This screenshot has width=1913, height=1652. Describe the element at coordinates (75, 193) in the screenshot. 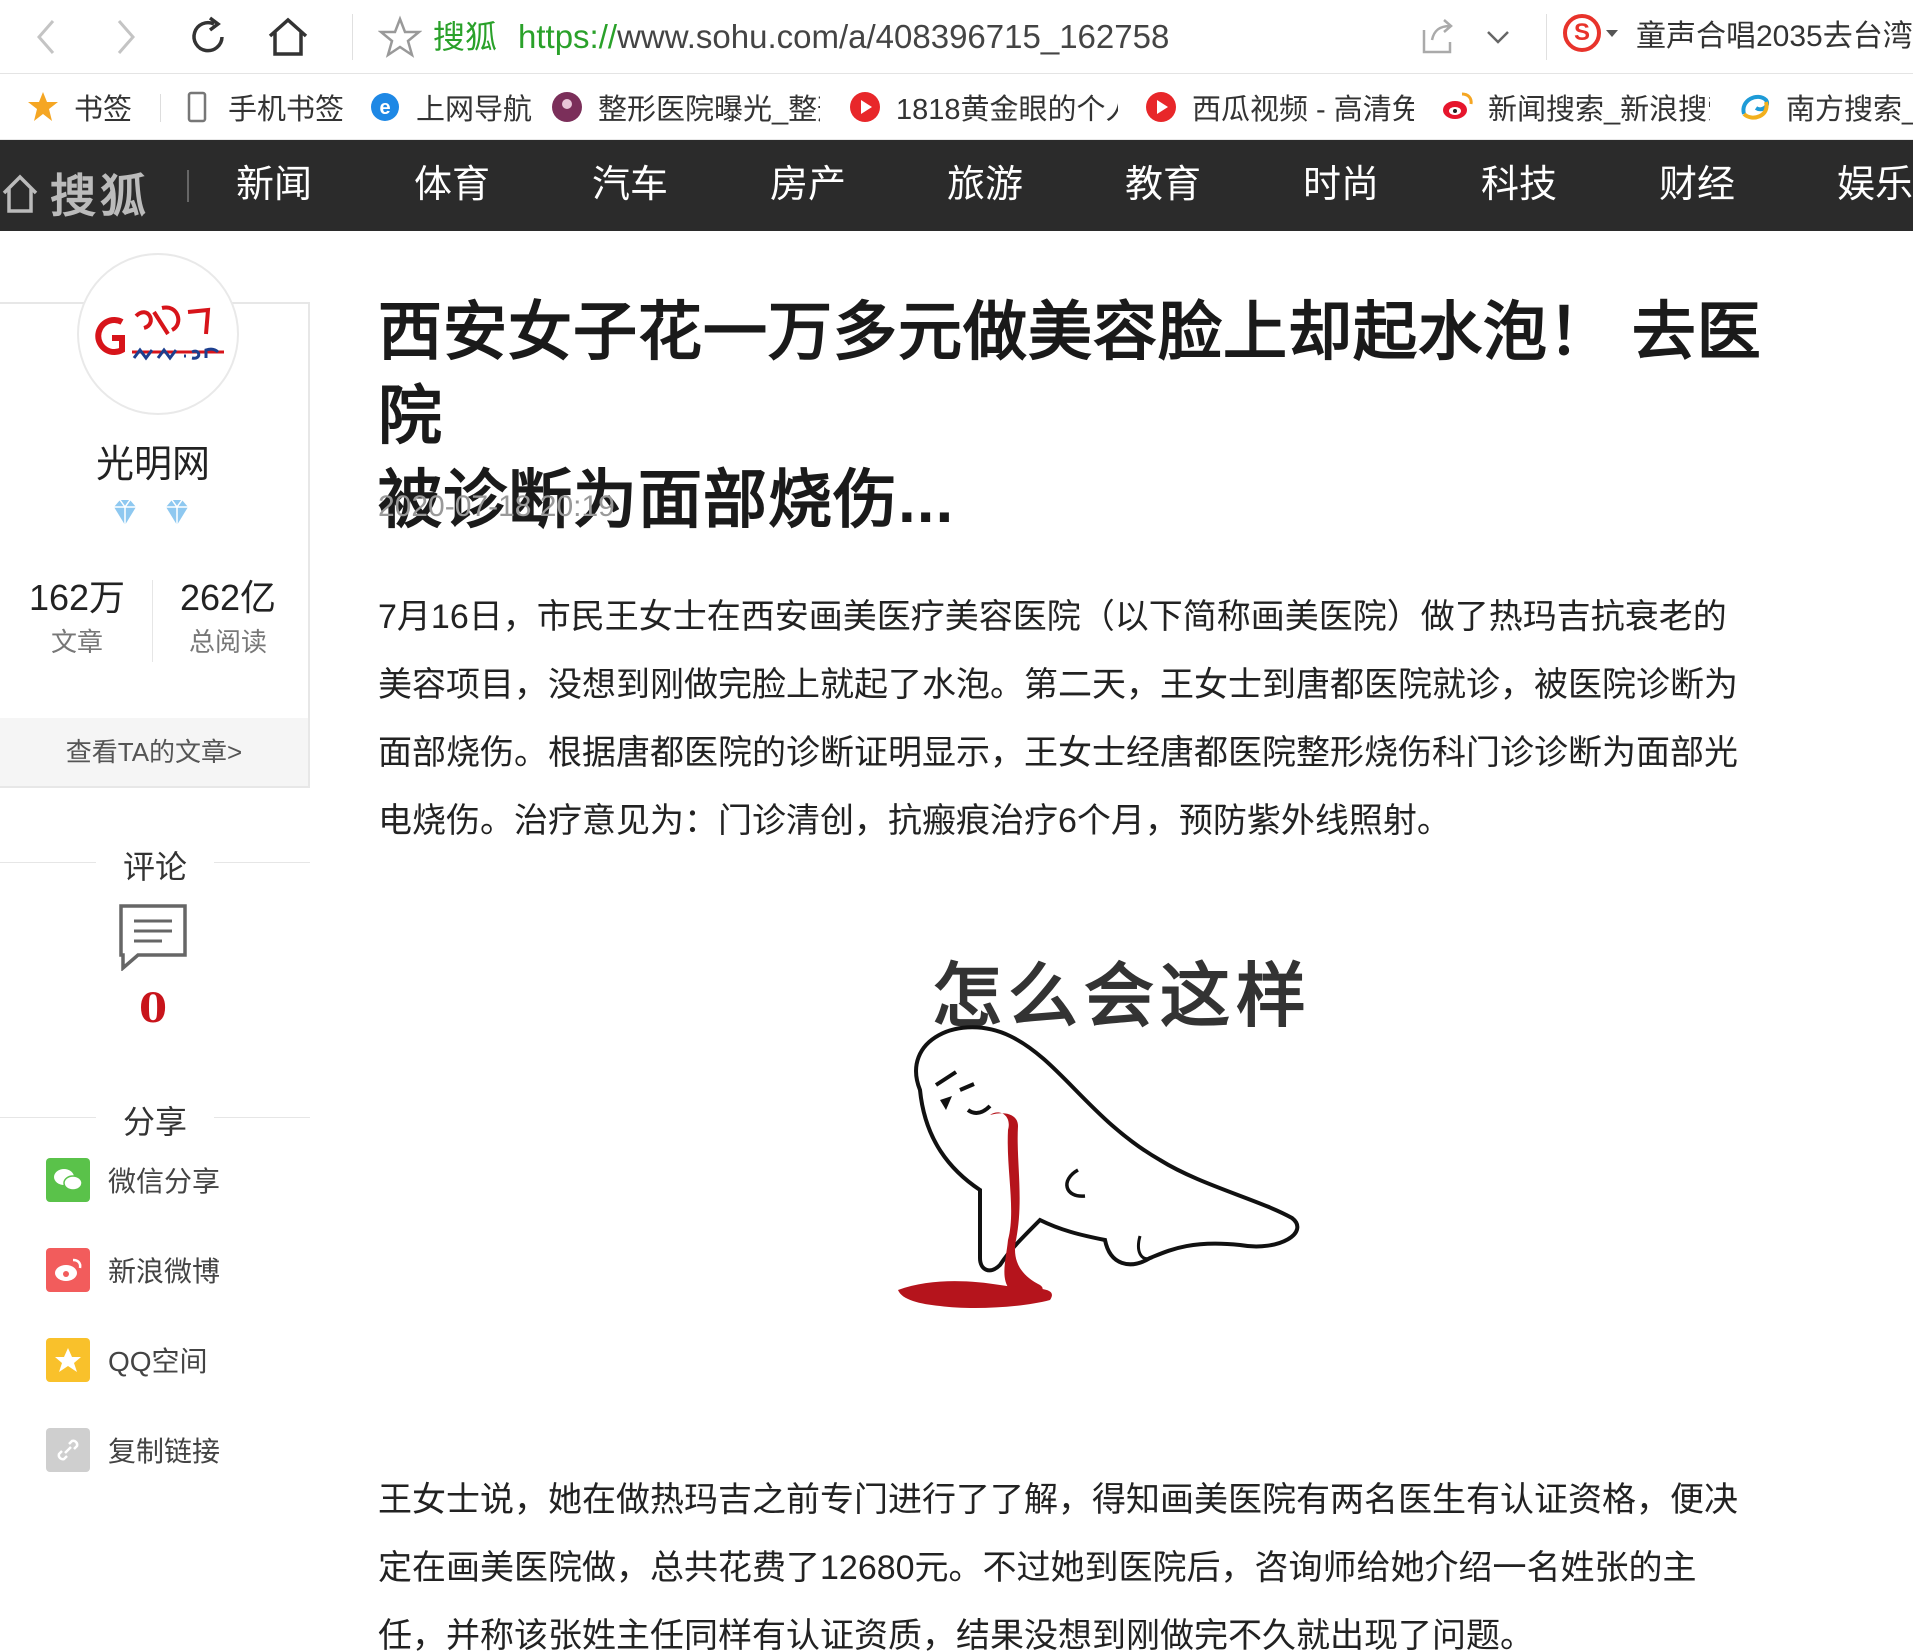

I see `sohu-logo: 搜狐` at that location.